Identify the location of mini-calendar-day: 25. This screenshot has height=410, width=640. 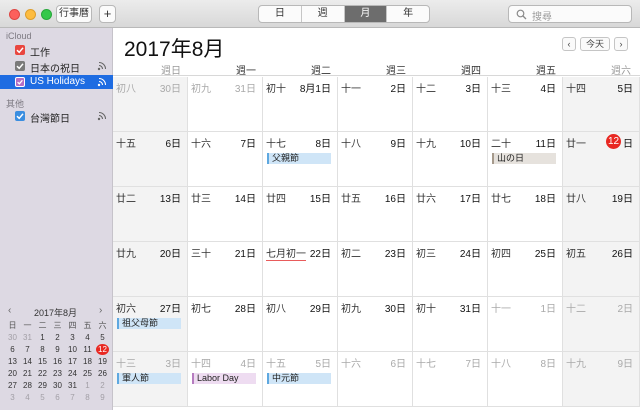
(87, 373).